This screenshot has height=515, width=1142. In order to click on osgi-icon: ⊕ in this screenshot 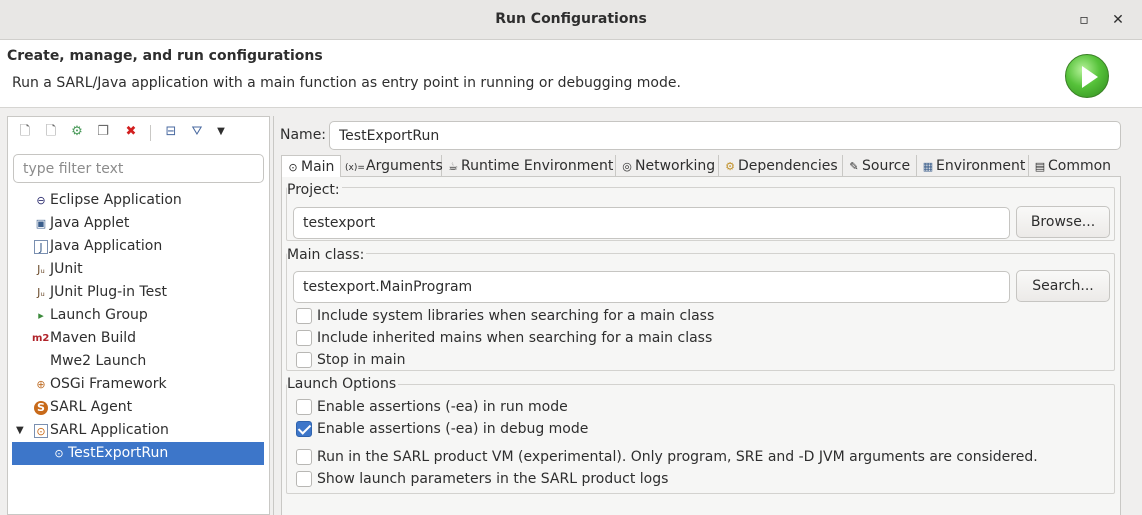, I will do `click(41, 384)`.